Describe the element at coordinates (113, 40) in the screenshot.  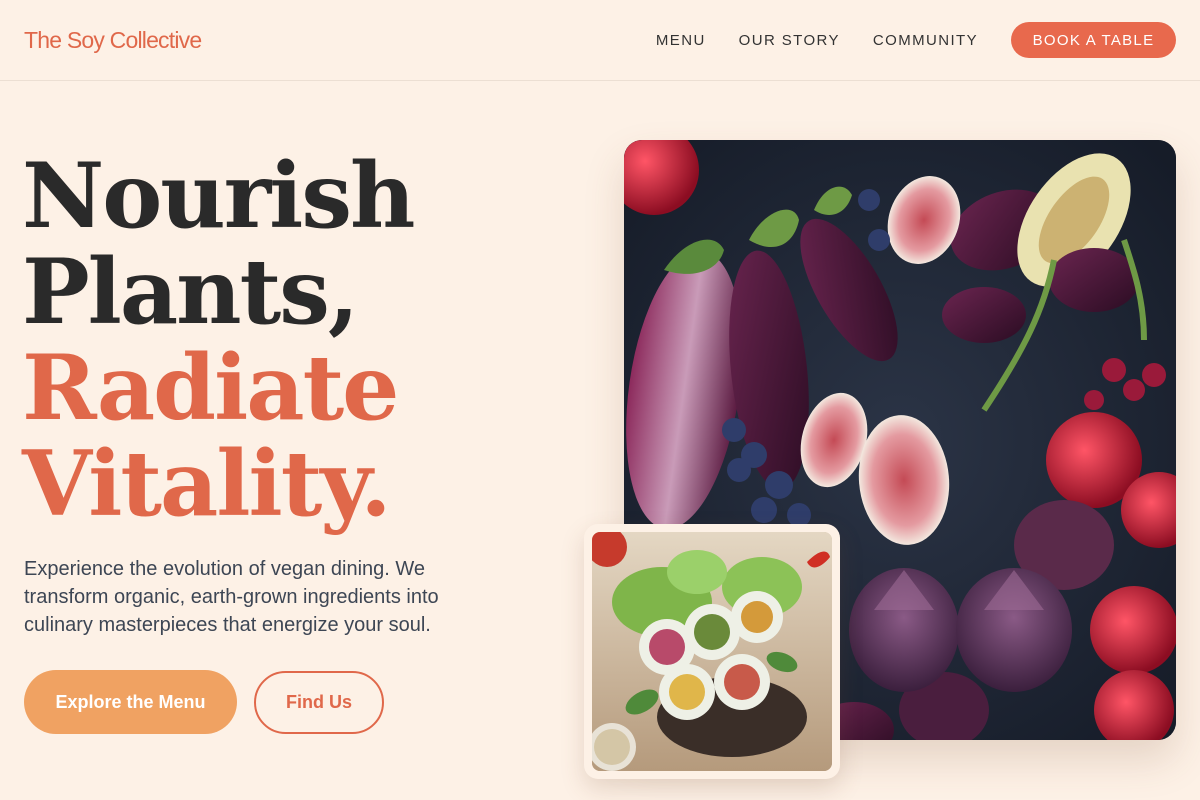
I see `brand-logo: The Soy Collective` at that location.